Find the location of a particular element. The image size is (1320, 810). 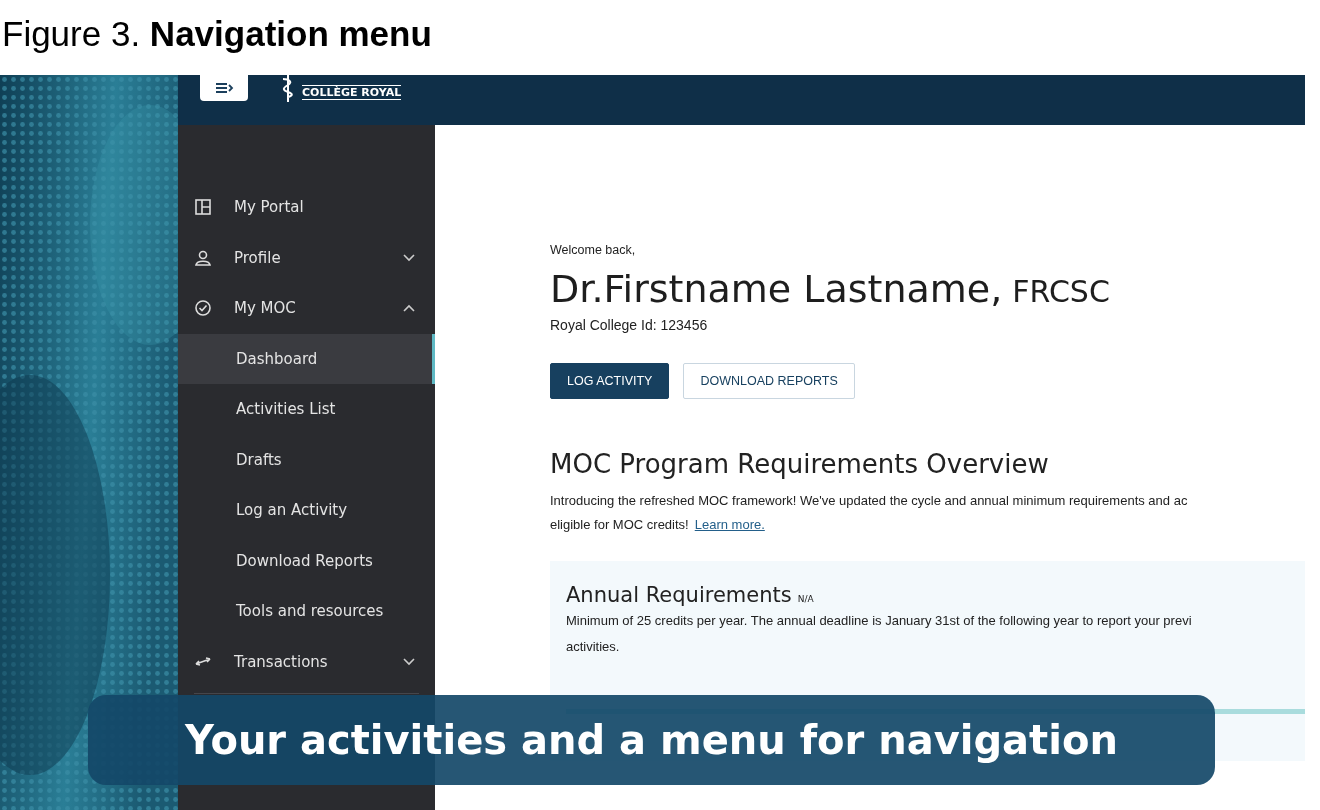

intro-text: eligible for MOC credits! is located at coordinates (619, 524).